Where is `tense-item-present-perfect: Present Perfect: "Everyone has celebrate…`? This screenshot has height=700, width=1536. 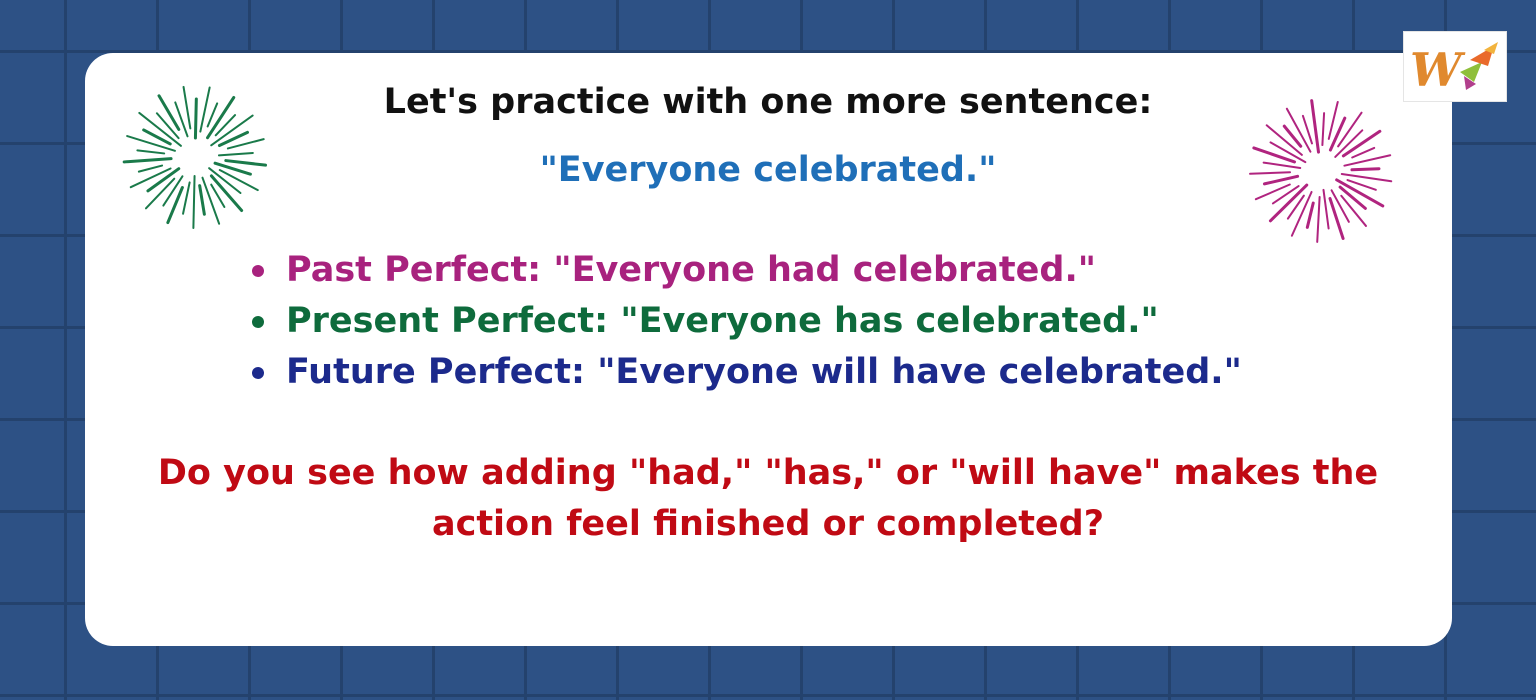
tense-item-present-perfect: Present Perfect: "Everyone has celebrate… is located at coordinates (746, 321).